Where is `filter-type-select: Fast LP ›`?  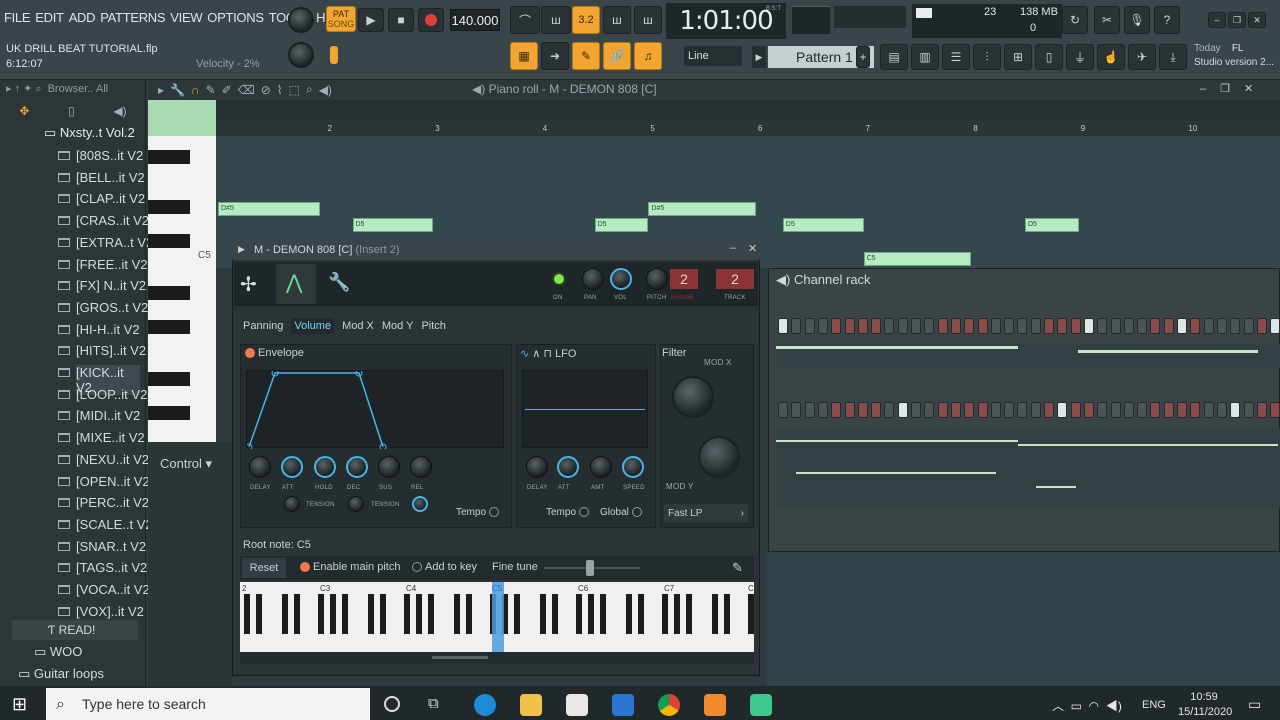 filter-type-select: Fast LP › is located at coordinates (706, 513).